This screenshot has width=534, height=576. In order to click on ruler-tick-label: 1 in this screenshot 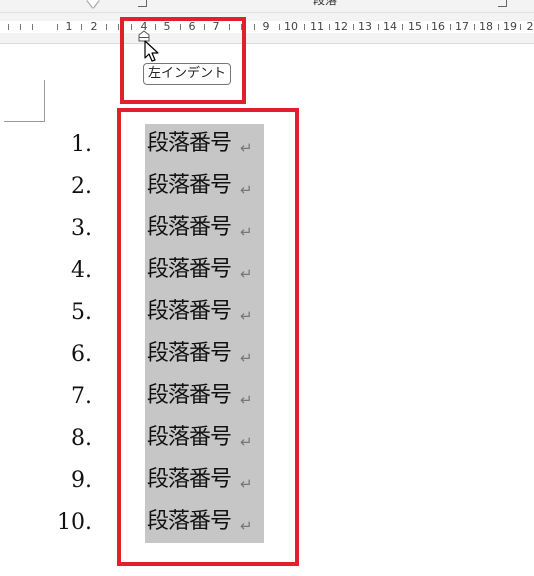, I will do `click(69, 26)`.